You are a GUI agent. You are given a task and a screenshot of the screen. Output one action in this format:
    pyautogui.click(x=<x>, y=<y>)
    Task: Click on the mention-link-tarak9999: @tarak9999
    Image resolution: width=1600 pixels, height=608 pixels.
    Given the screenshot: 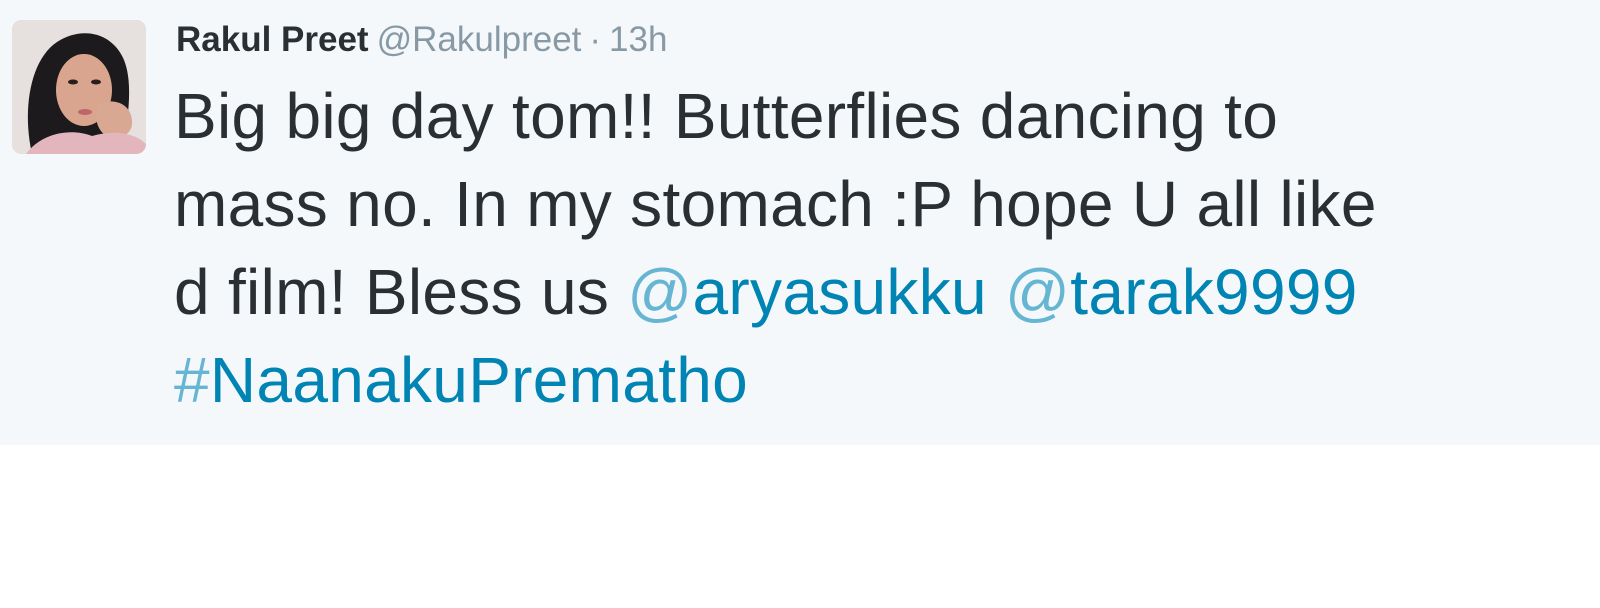 What is the action you would take?
    pyautogui.click(x=1181, y=292)
    